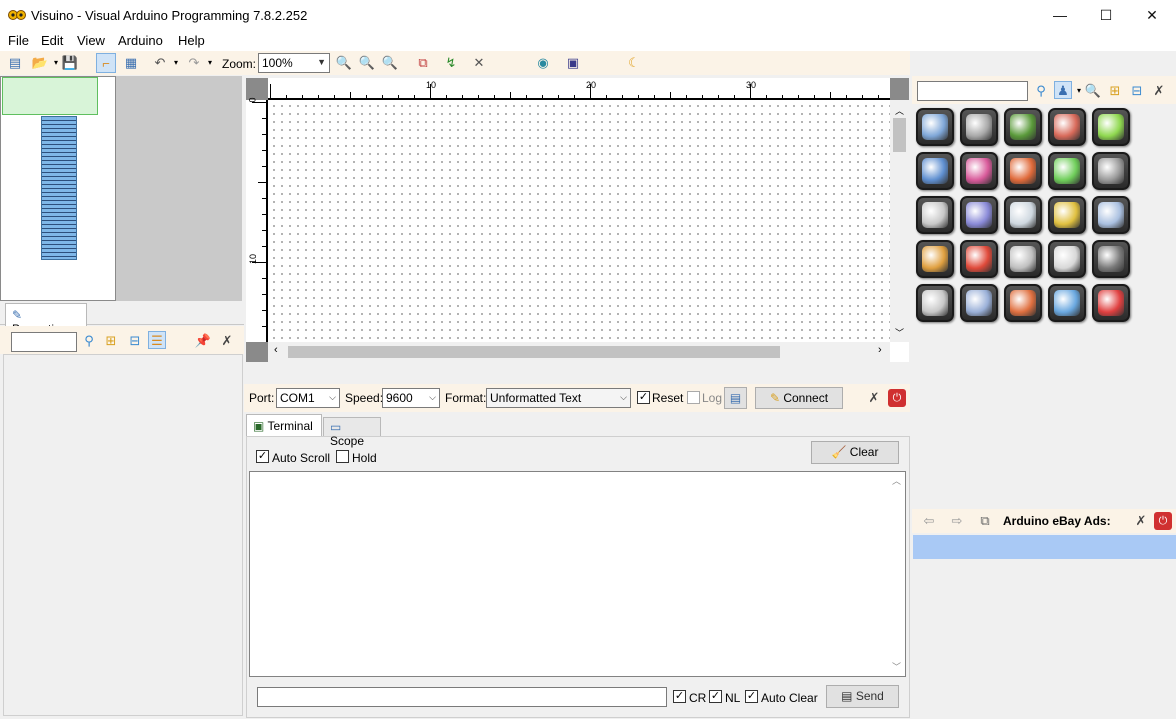 The height and width of the screenshot is (719, 1176). Describe the element at coordinates (543, 63) in the screenshot. I see `arduino-upload-icon: ◉` at that location.